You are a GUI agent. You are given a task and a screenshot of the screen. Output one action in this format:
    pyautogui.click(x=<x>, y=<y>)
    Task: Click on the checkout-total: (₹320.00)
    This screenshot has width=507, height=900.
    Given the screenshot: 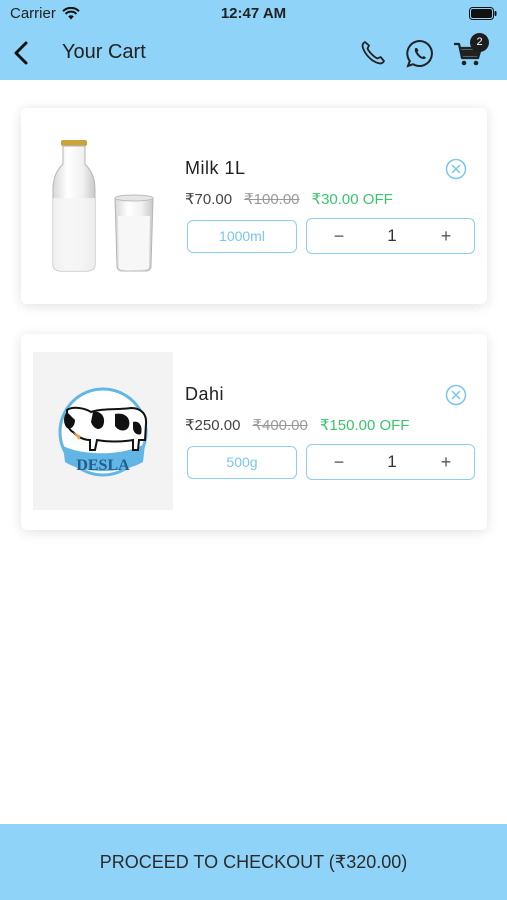 What is the action you would take?
    pyautogui.click(x=368, y=862)
    